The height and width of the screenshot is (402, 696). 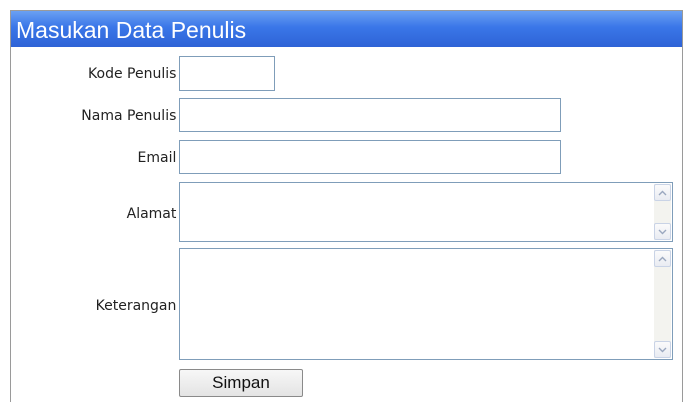 I want to click on alamat-textarea-frame, so click(x=426, y=212).